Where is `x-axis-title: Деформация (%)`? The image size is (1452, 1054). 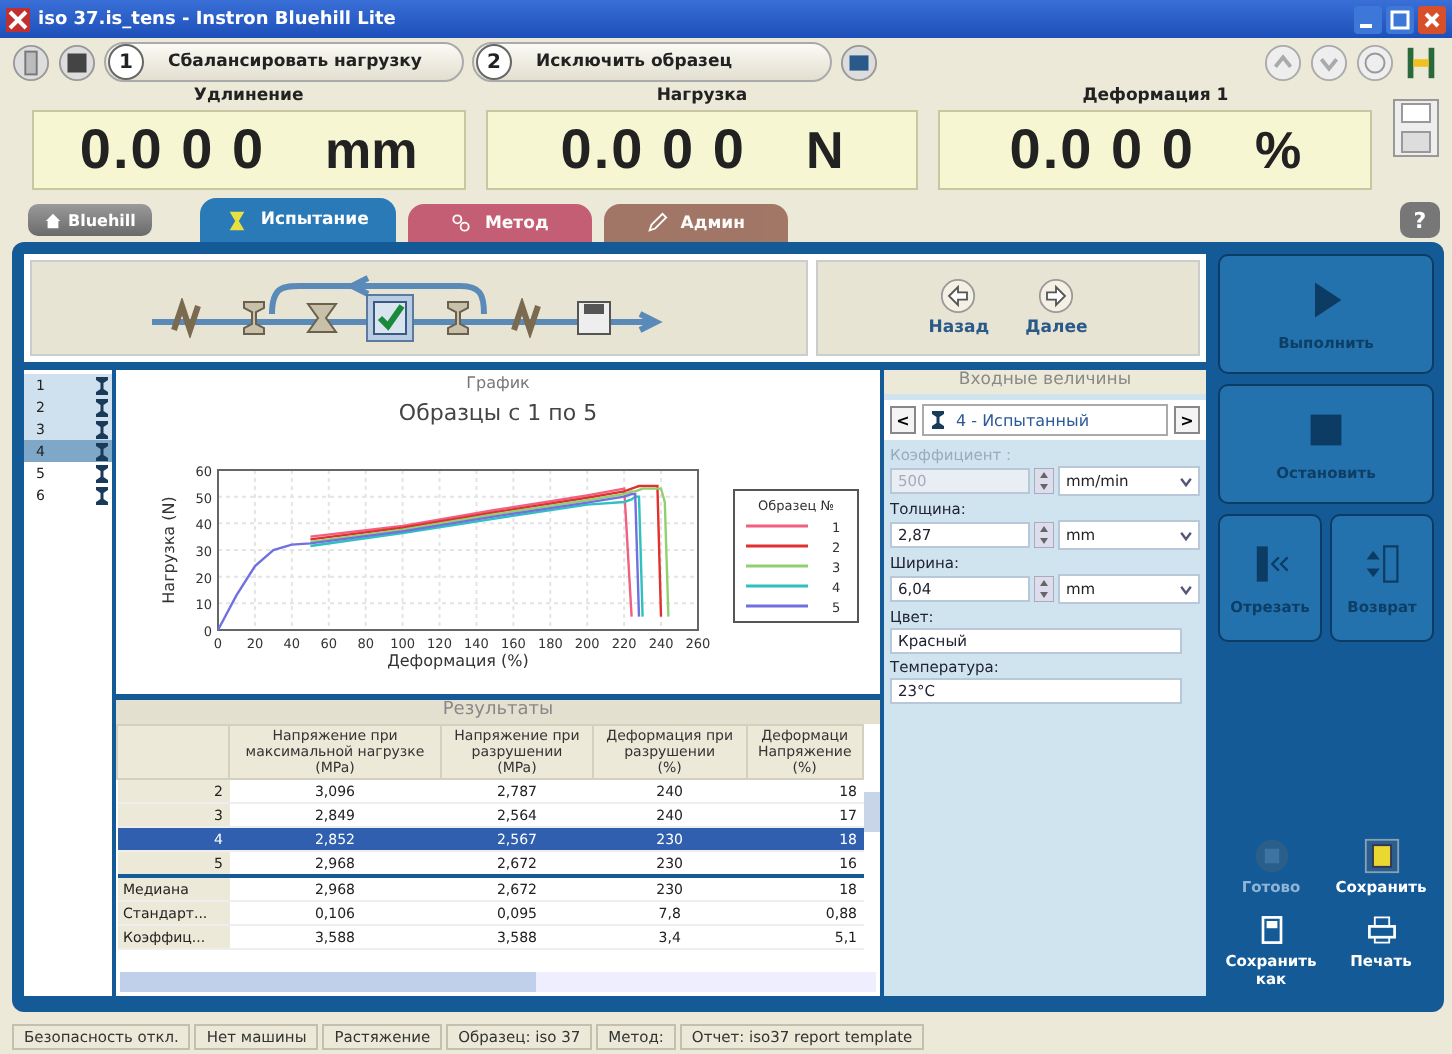
x-axis-title: Деформация (%) is located at coordinates (458, 661).